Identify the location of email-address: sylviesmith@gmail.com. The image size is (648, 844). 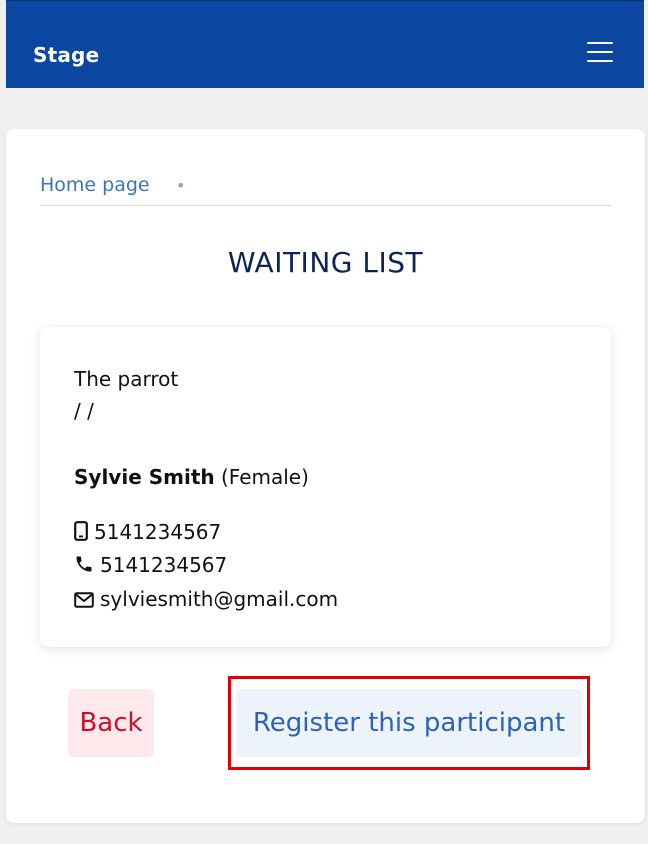
(219, 599).